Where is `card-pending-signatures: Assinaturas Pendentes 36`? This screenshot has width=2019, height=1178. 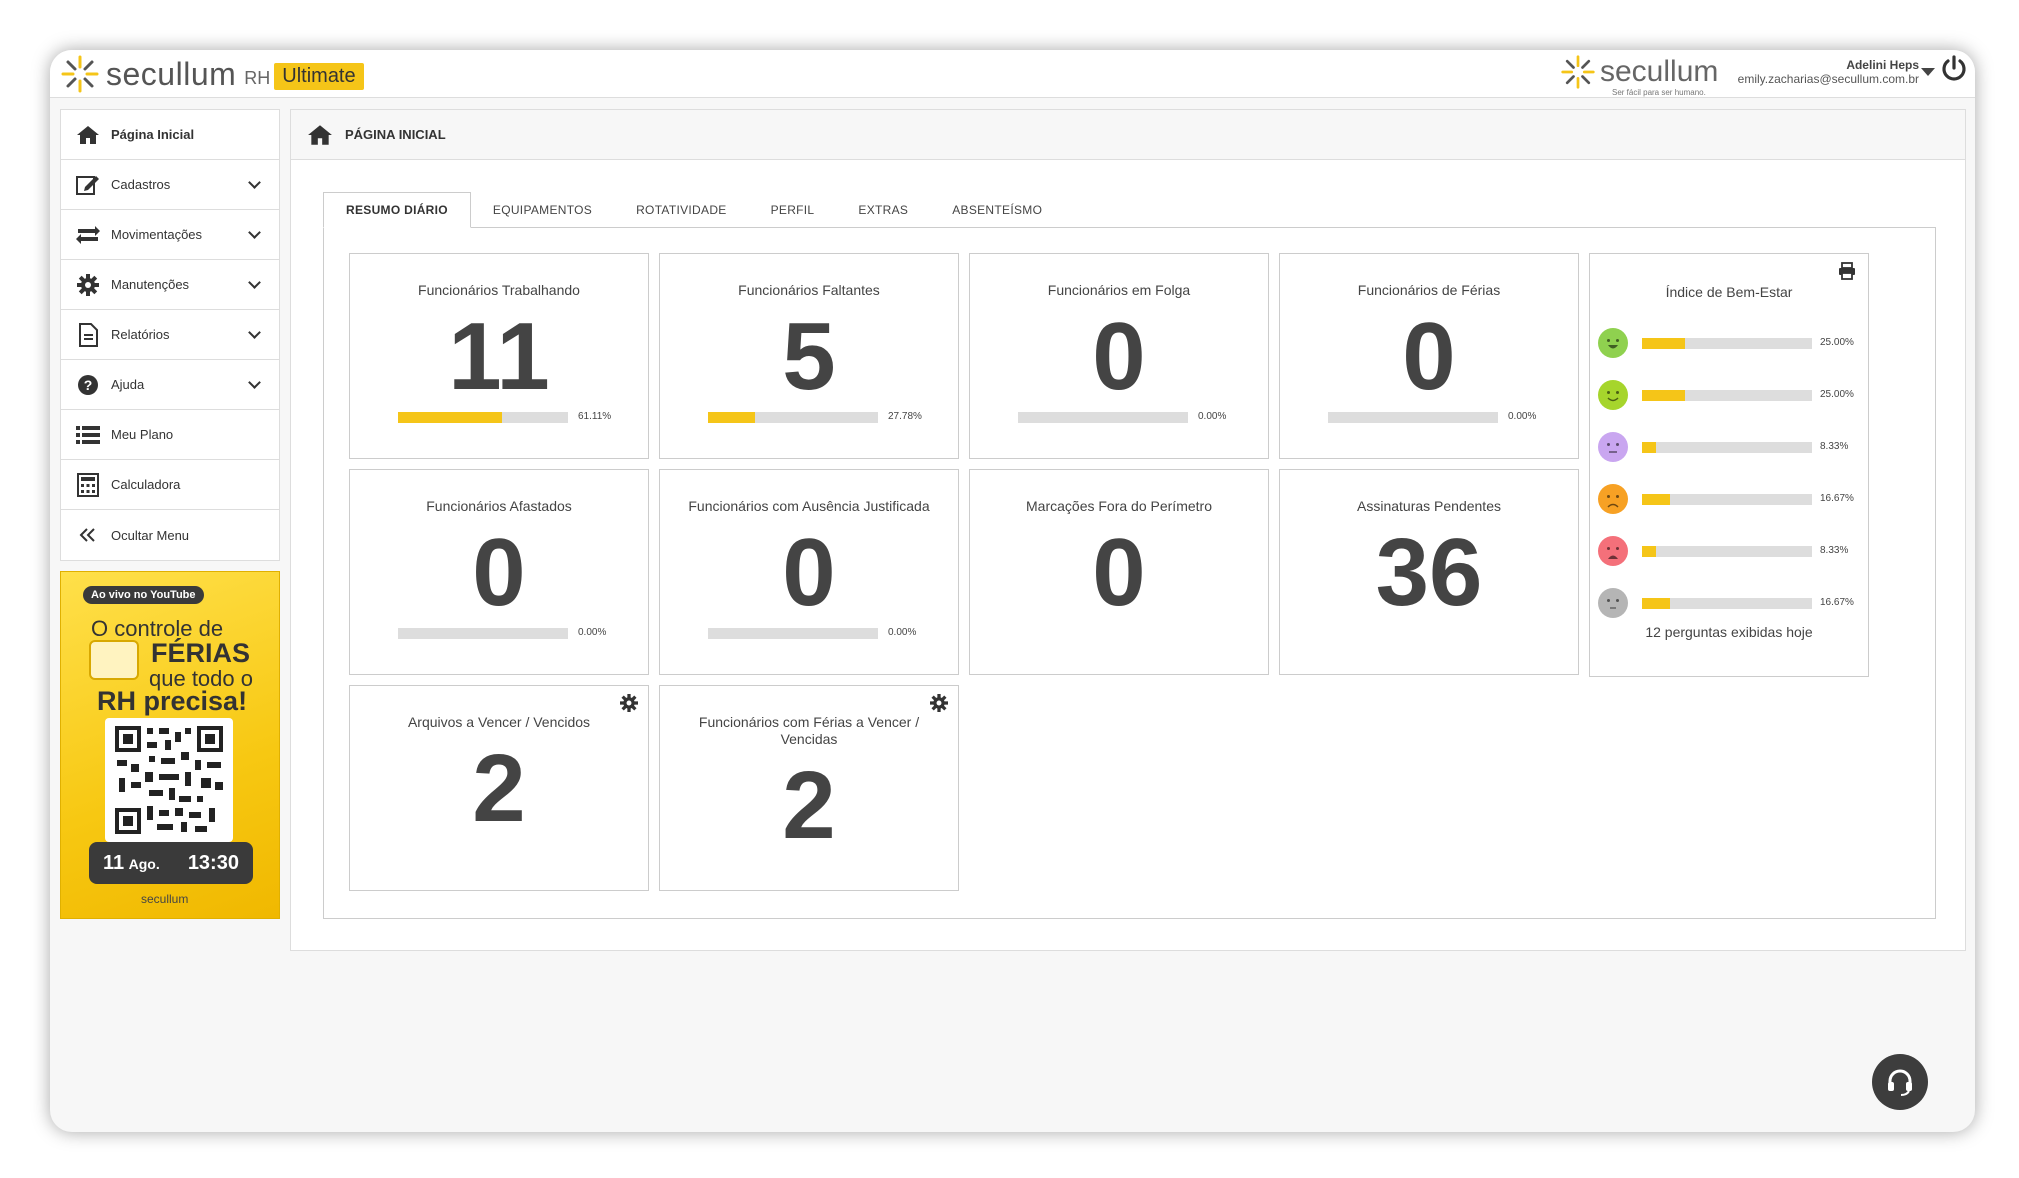 card-pending-signatures: Assinaturas Pendentes 36 is located at coordinates (1429, 572).